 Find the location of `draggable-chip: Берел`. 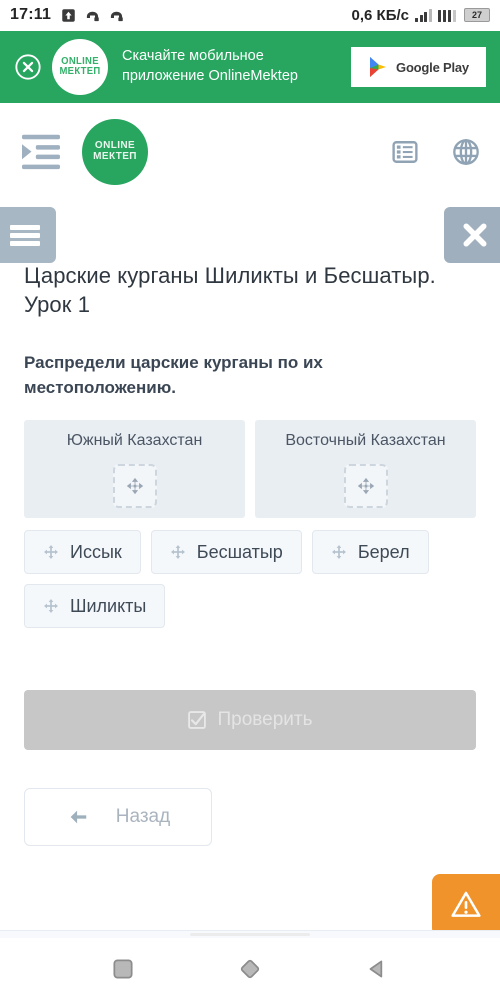

draggable-chip: Берел is located at coordinates (370, 552).